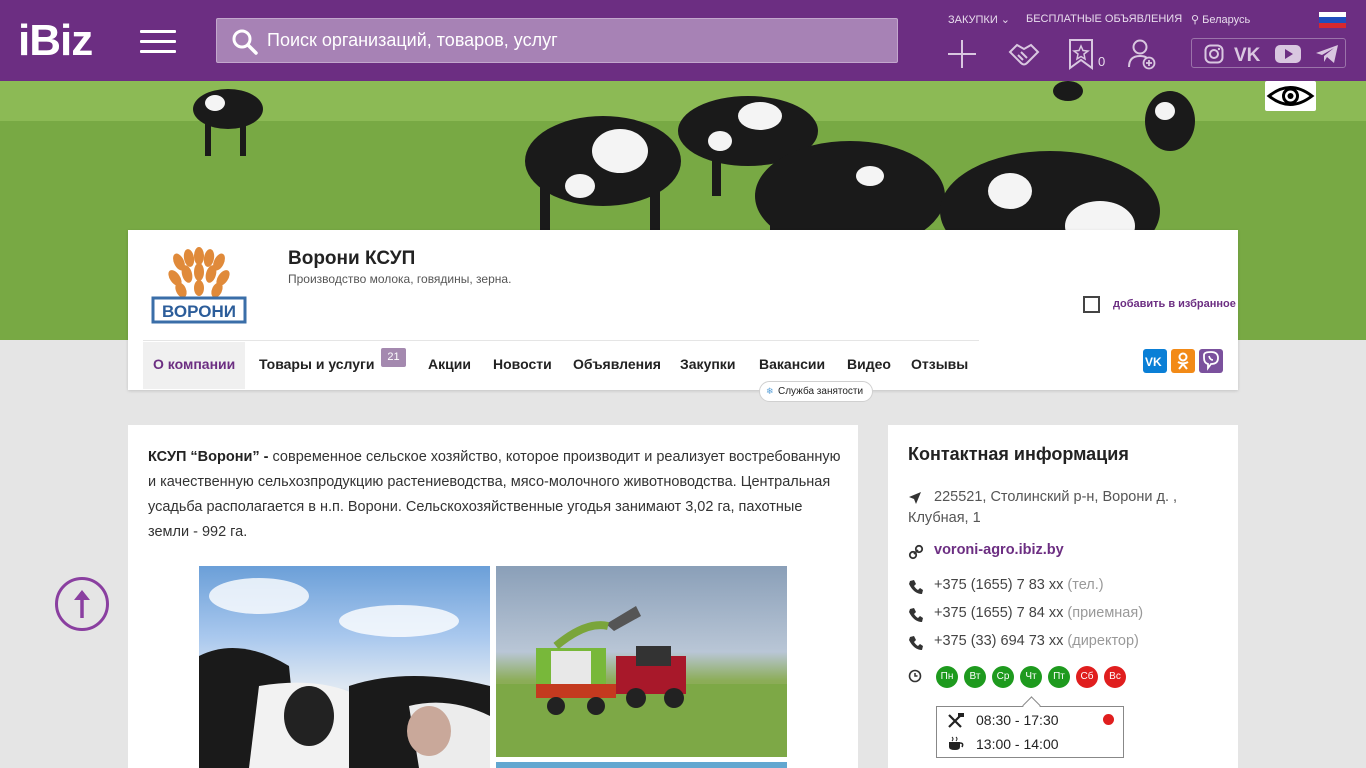 This screenshot has height=768, width=1366. What do you see at coordinates (1288, 54) in the screenshot?
I see `youtube-icon` at bounding box center [1288, 54].